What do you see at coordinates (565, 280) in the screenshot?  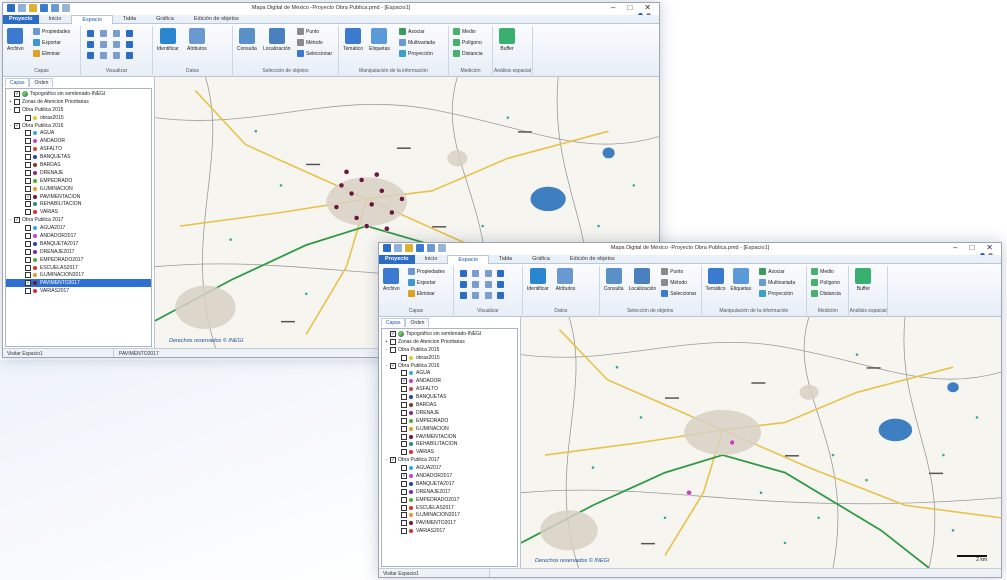 I see `atributos-button: Atributos` at bounding box center [565, 280].